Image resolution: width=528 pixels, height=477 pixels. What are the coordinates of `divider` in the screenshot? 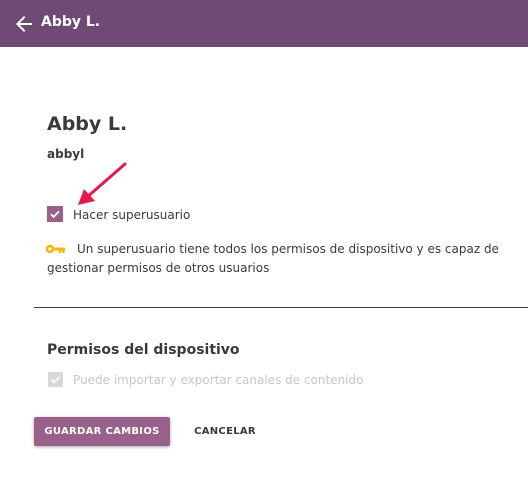 It's located at (281, 307).